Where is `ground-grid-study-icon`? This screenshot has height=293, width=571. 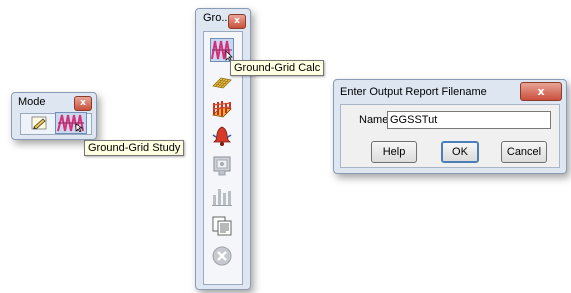
ground-grid-study-icon is located at coordinates (70, 123).